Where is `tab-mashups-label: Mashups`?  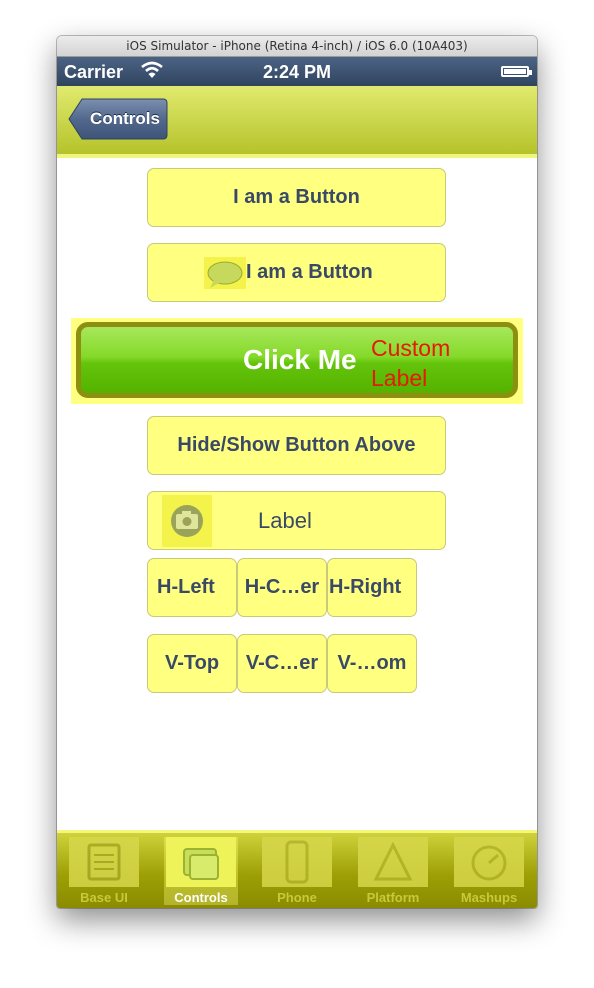 tab-mashups-label: Mashups is located at coordinates (489, 897).